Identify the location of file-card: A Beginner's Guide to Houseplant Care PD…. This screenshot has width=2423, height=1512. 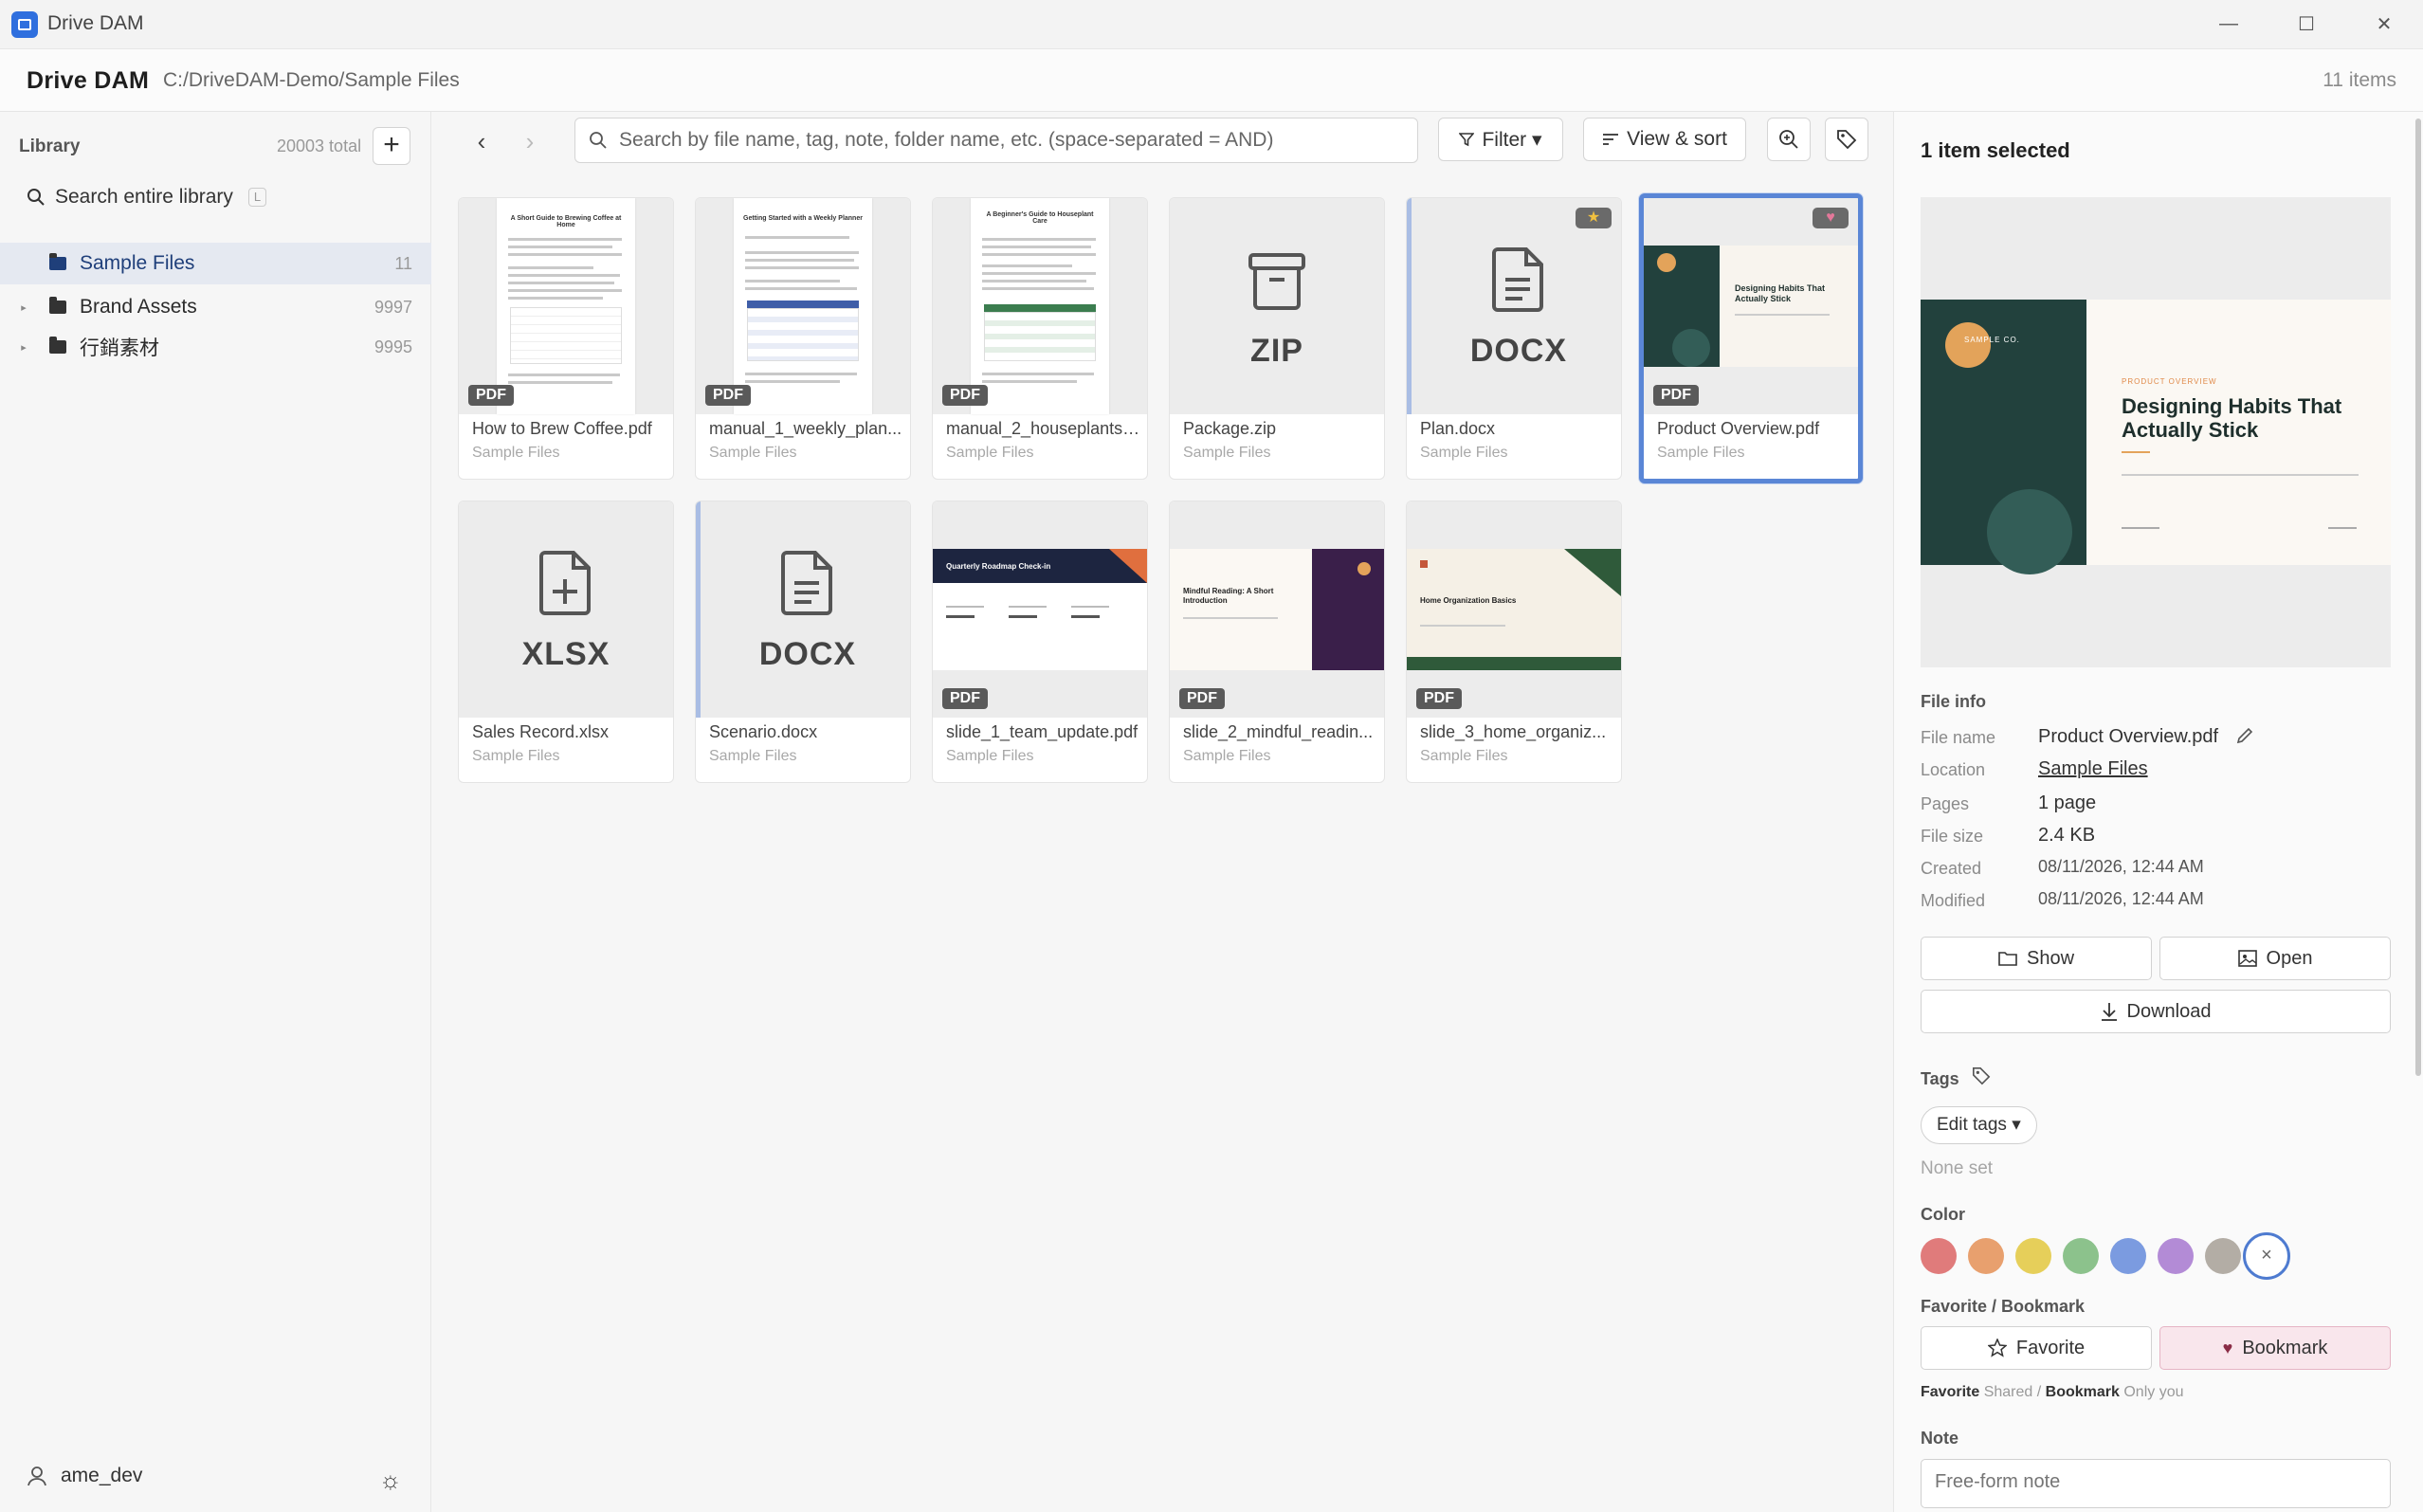
(1040, 339).